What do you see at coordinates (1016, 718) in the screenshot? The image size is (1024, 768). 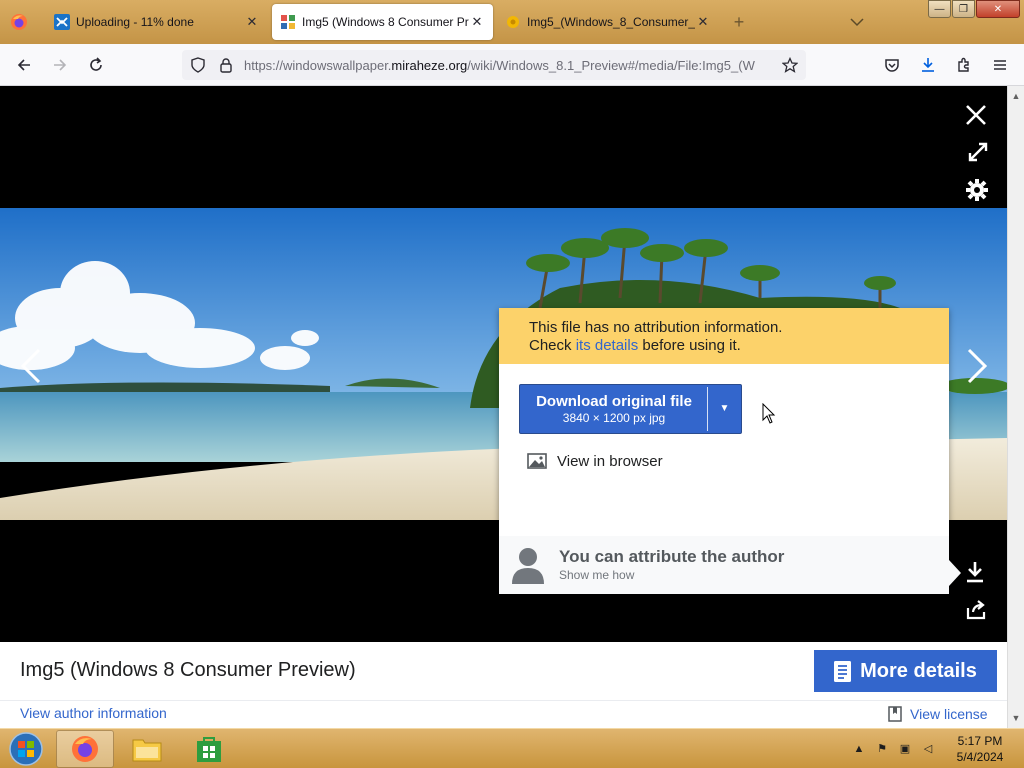 I see `scroll-down-icon: ▼` at bounding box center [1016, 718].